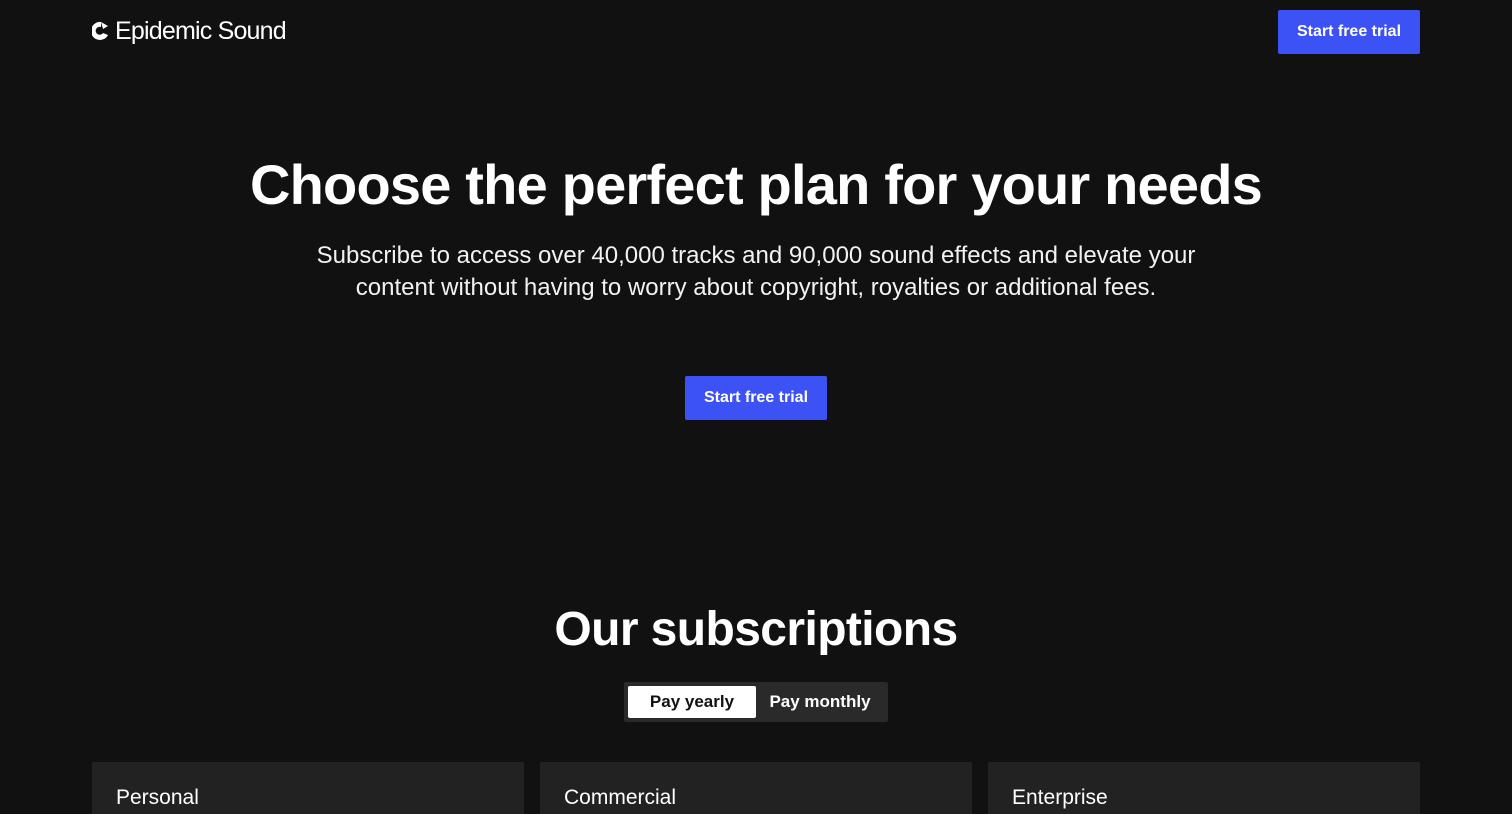 The image size is (1512, 814). I want to click on pay-monthly-option: Pay monthly, so click(820, 702).